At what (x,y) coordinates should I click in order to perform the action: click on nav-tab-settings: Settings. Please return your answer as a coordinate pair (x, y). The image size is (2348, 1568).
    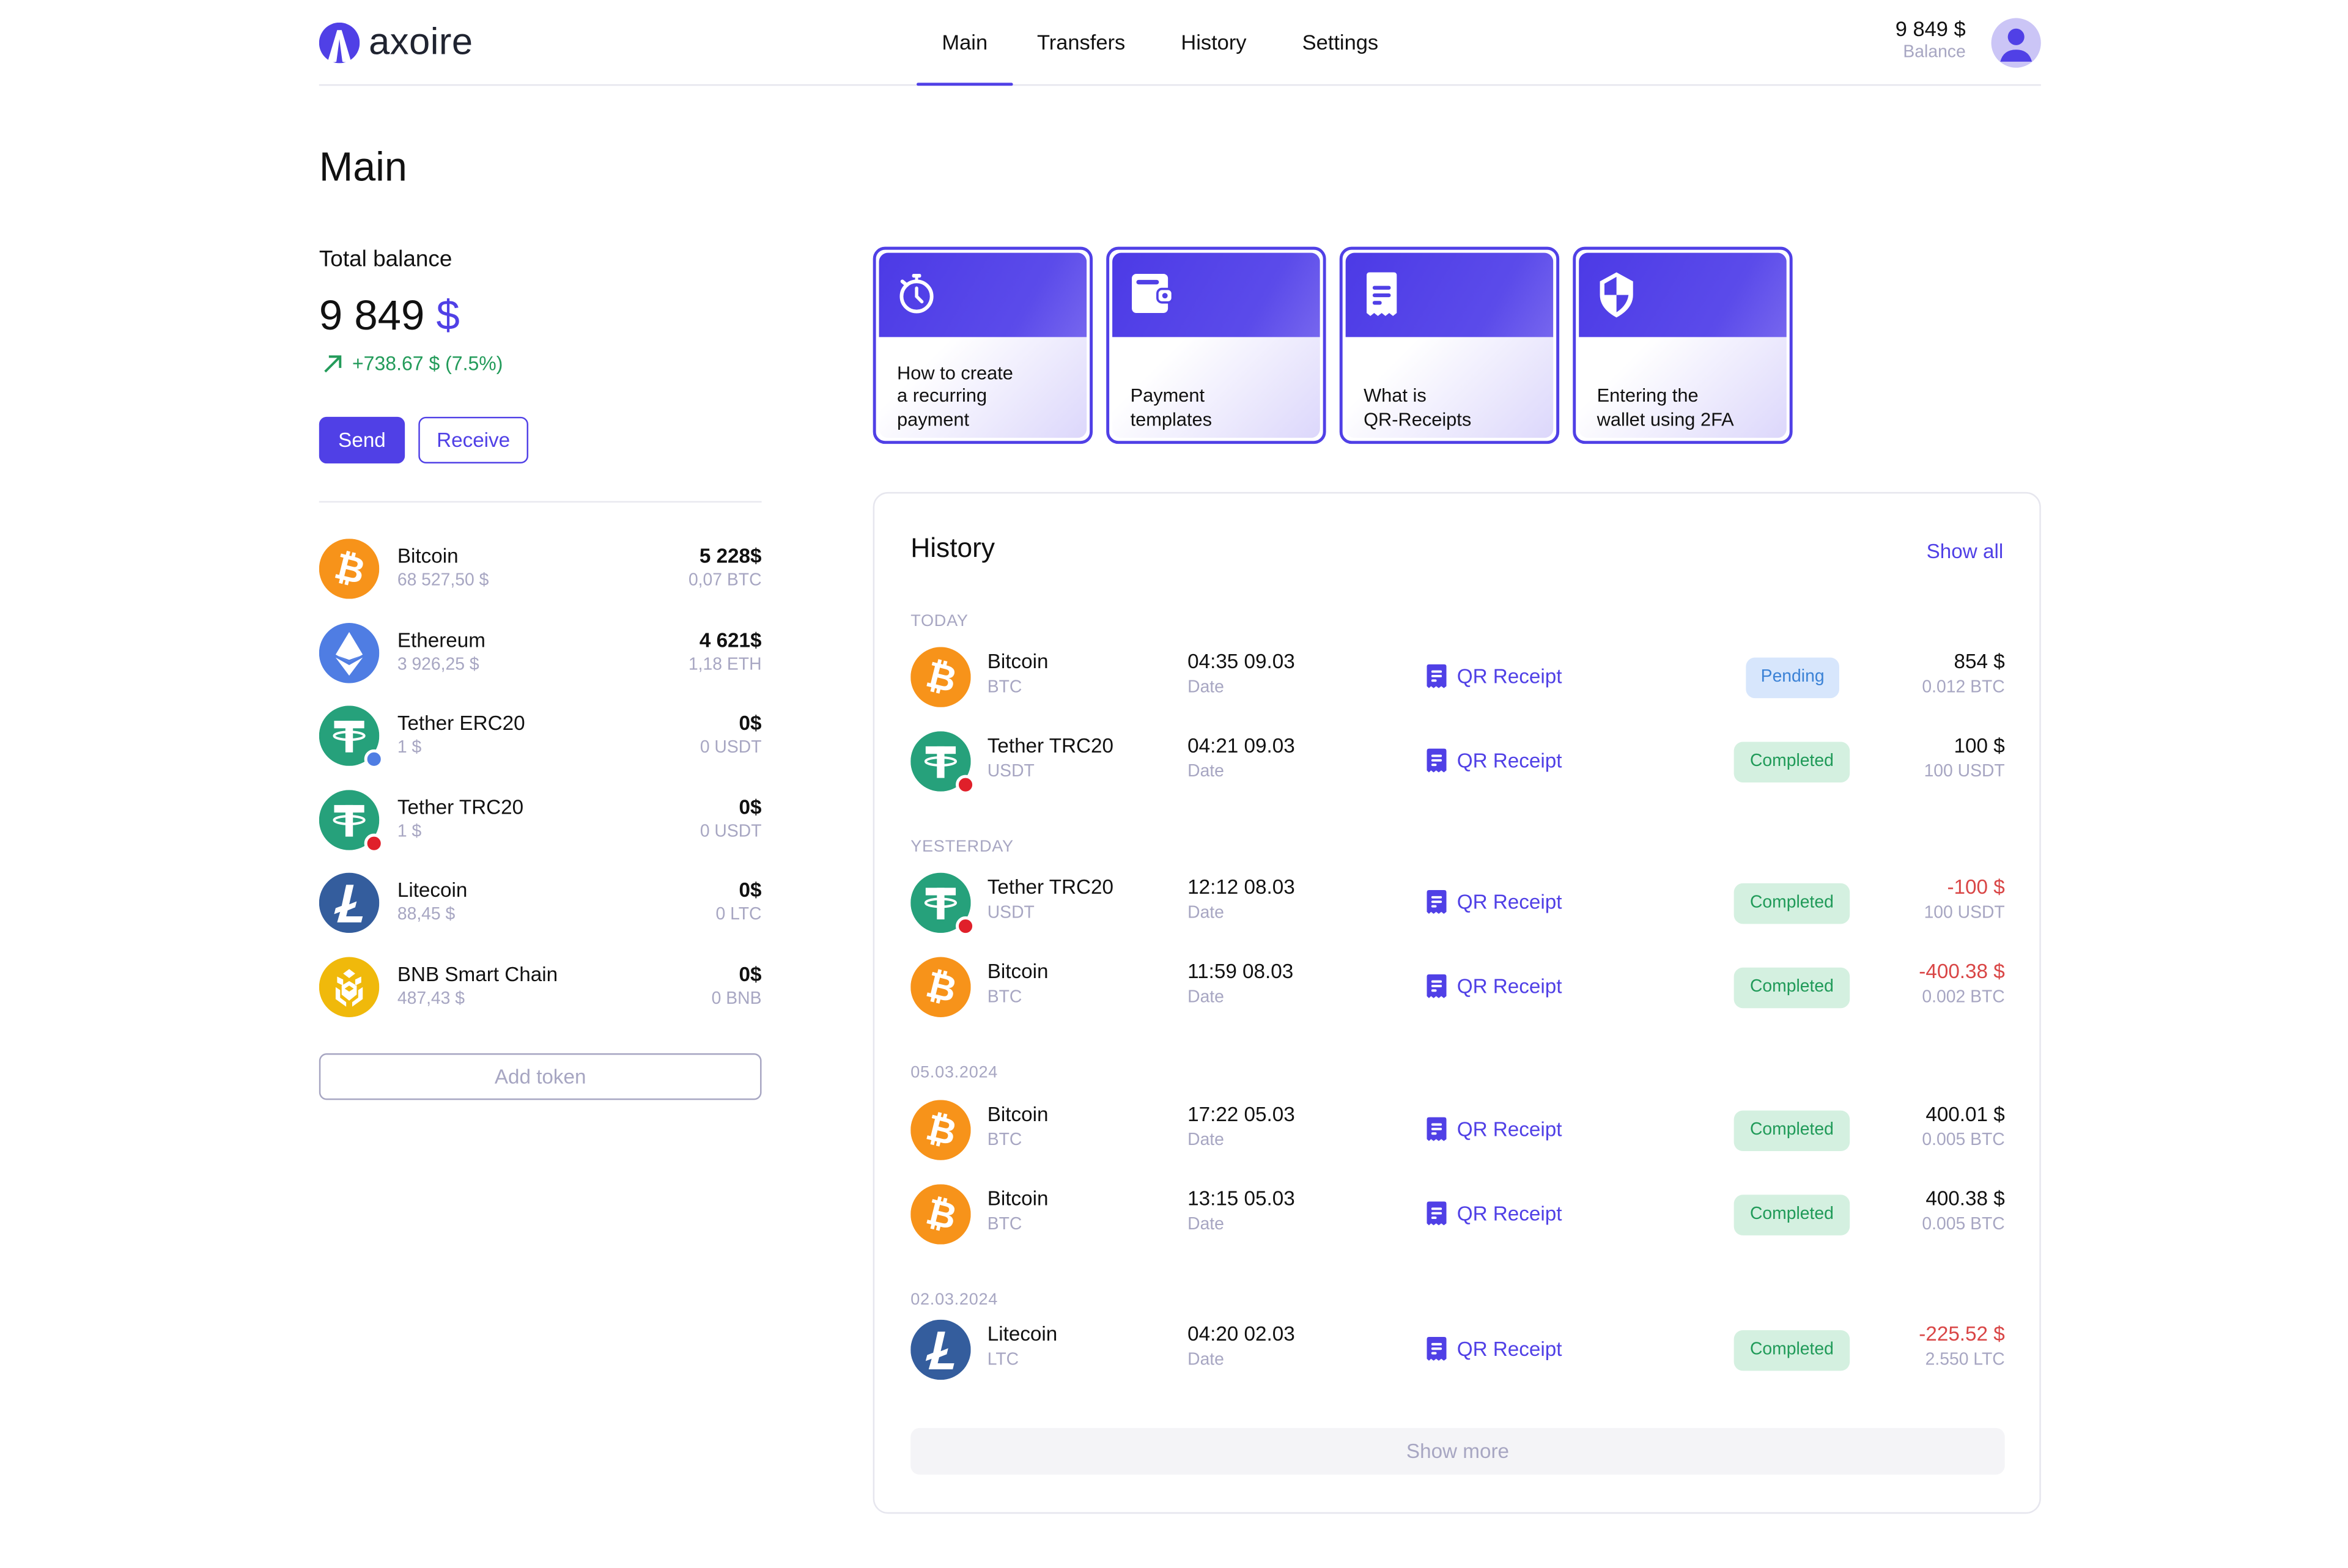
    Looking at the image, I should click on (1340, 42).